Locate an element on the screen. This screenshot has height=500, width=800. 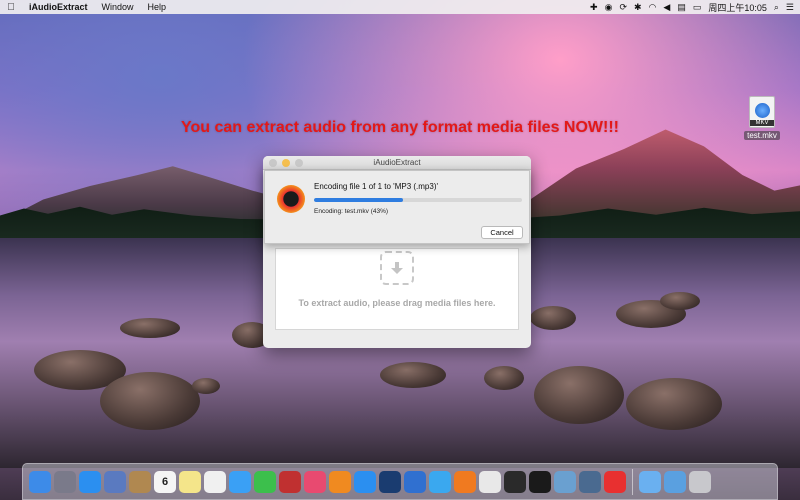
finder-icon is located at coordinates (40, 481).